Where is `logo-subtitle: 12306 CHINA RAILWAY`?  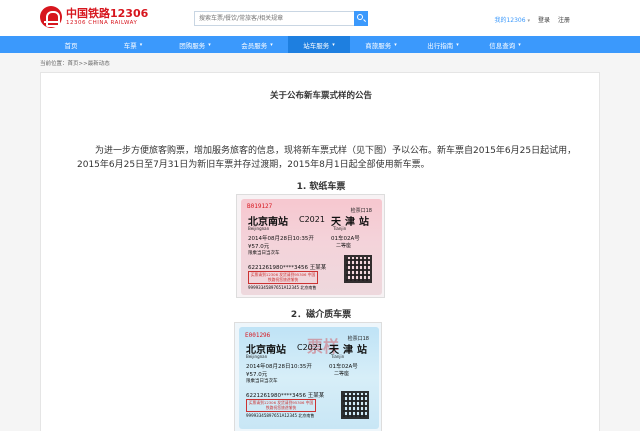 logo-subtitle: 12306 CHINA RAILWAY is located at coordinates (102, 22).